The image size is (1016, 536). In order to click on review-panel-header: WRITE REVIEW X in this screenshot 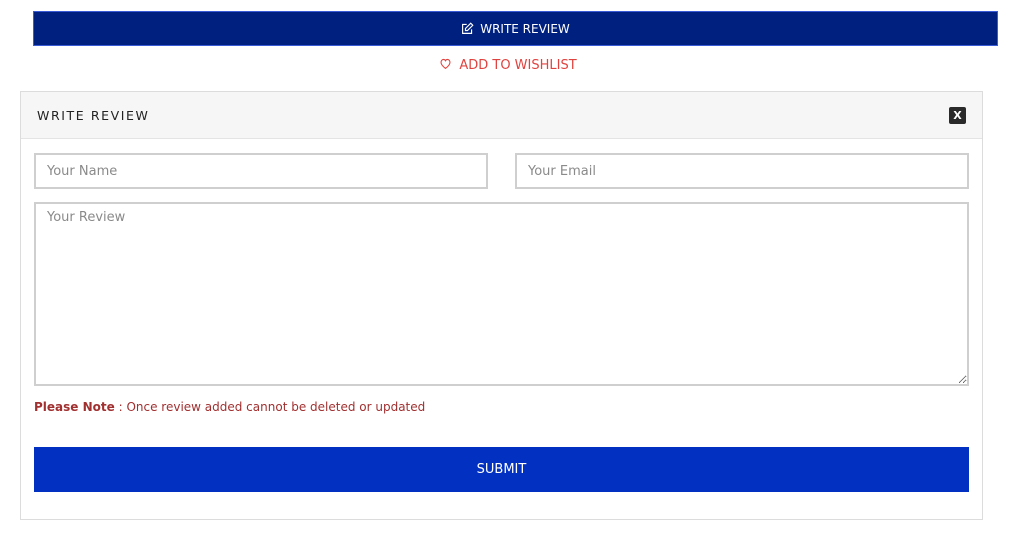, I will do `click(501, 115)`.